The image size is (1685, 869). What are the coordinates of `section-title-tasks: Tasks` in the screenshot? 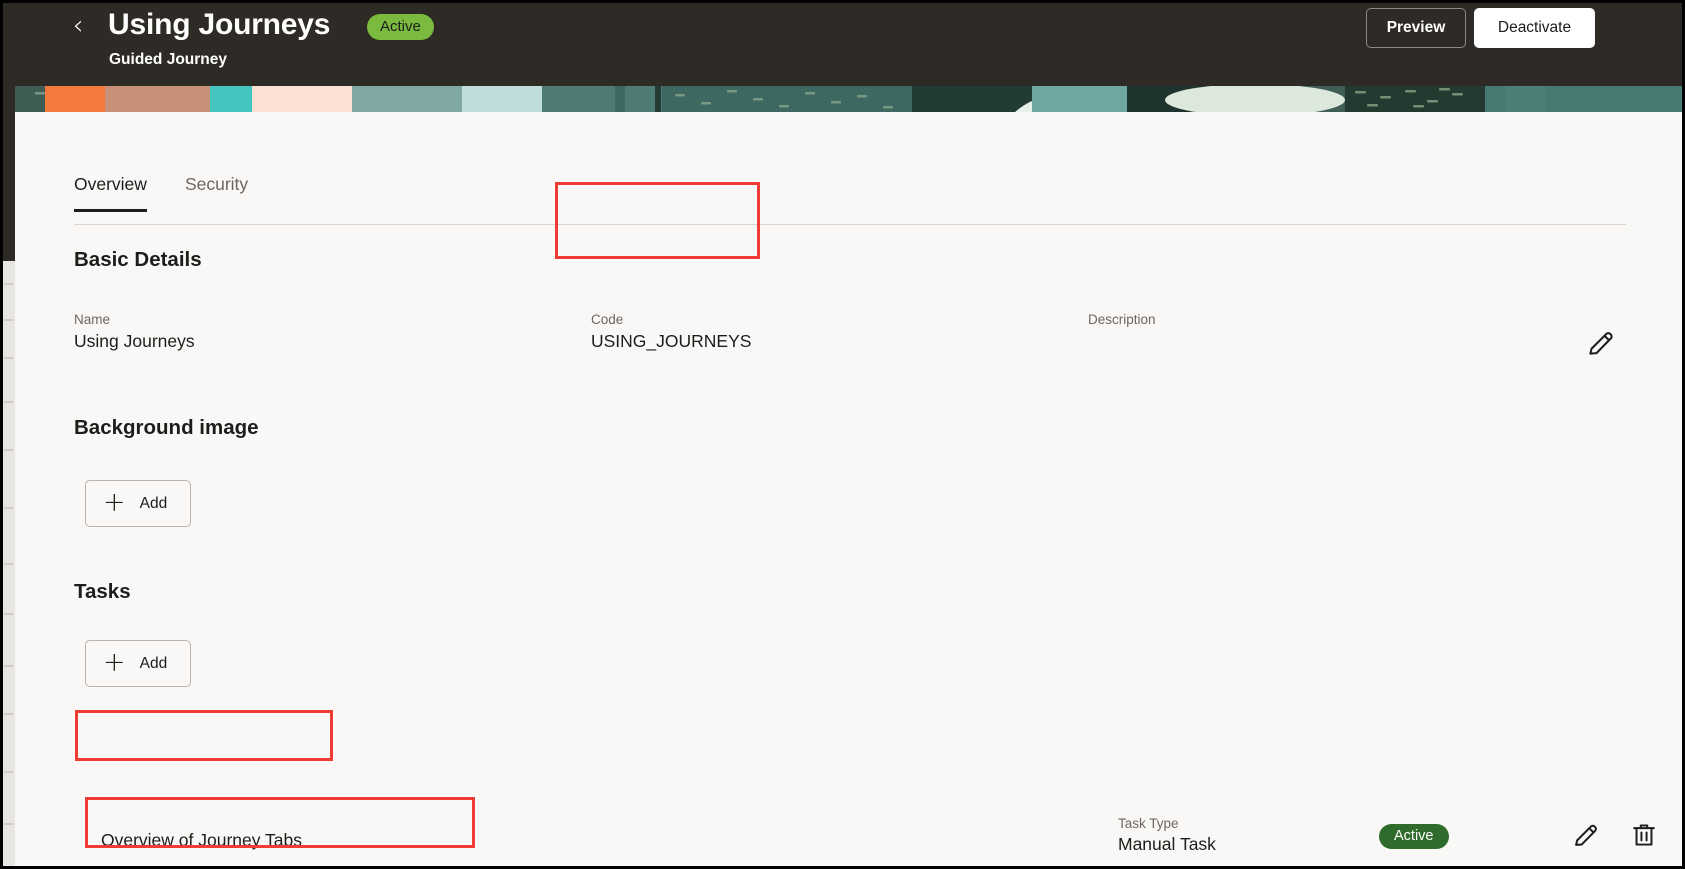 It's located at (102, 591).